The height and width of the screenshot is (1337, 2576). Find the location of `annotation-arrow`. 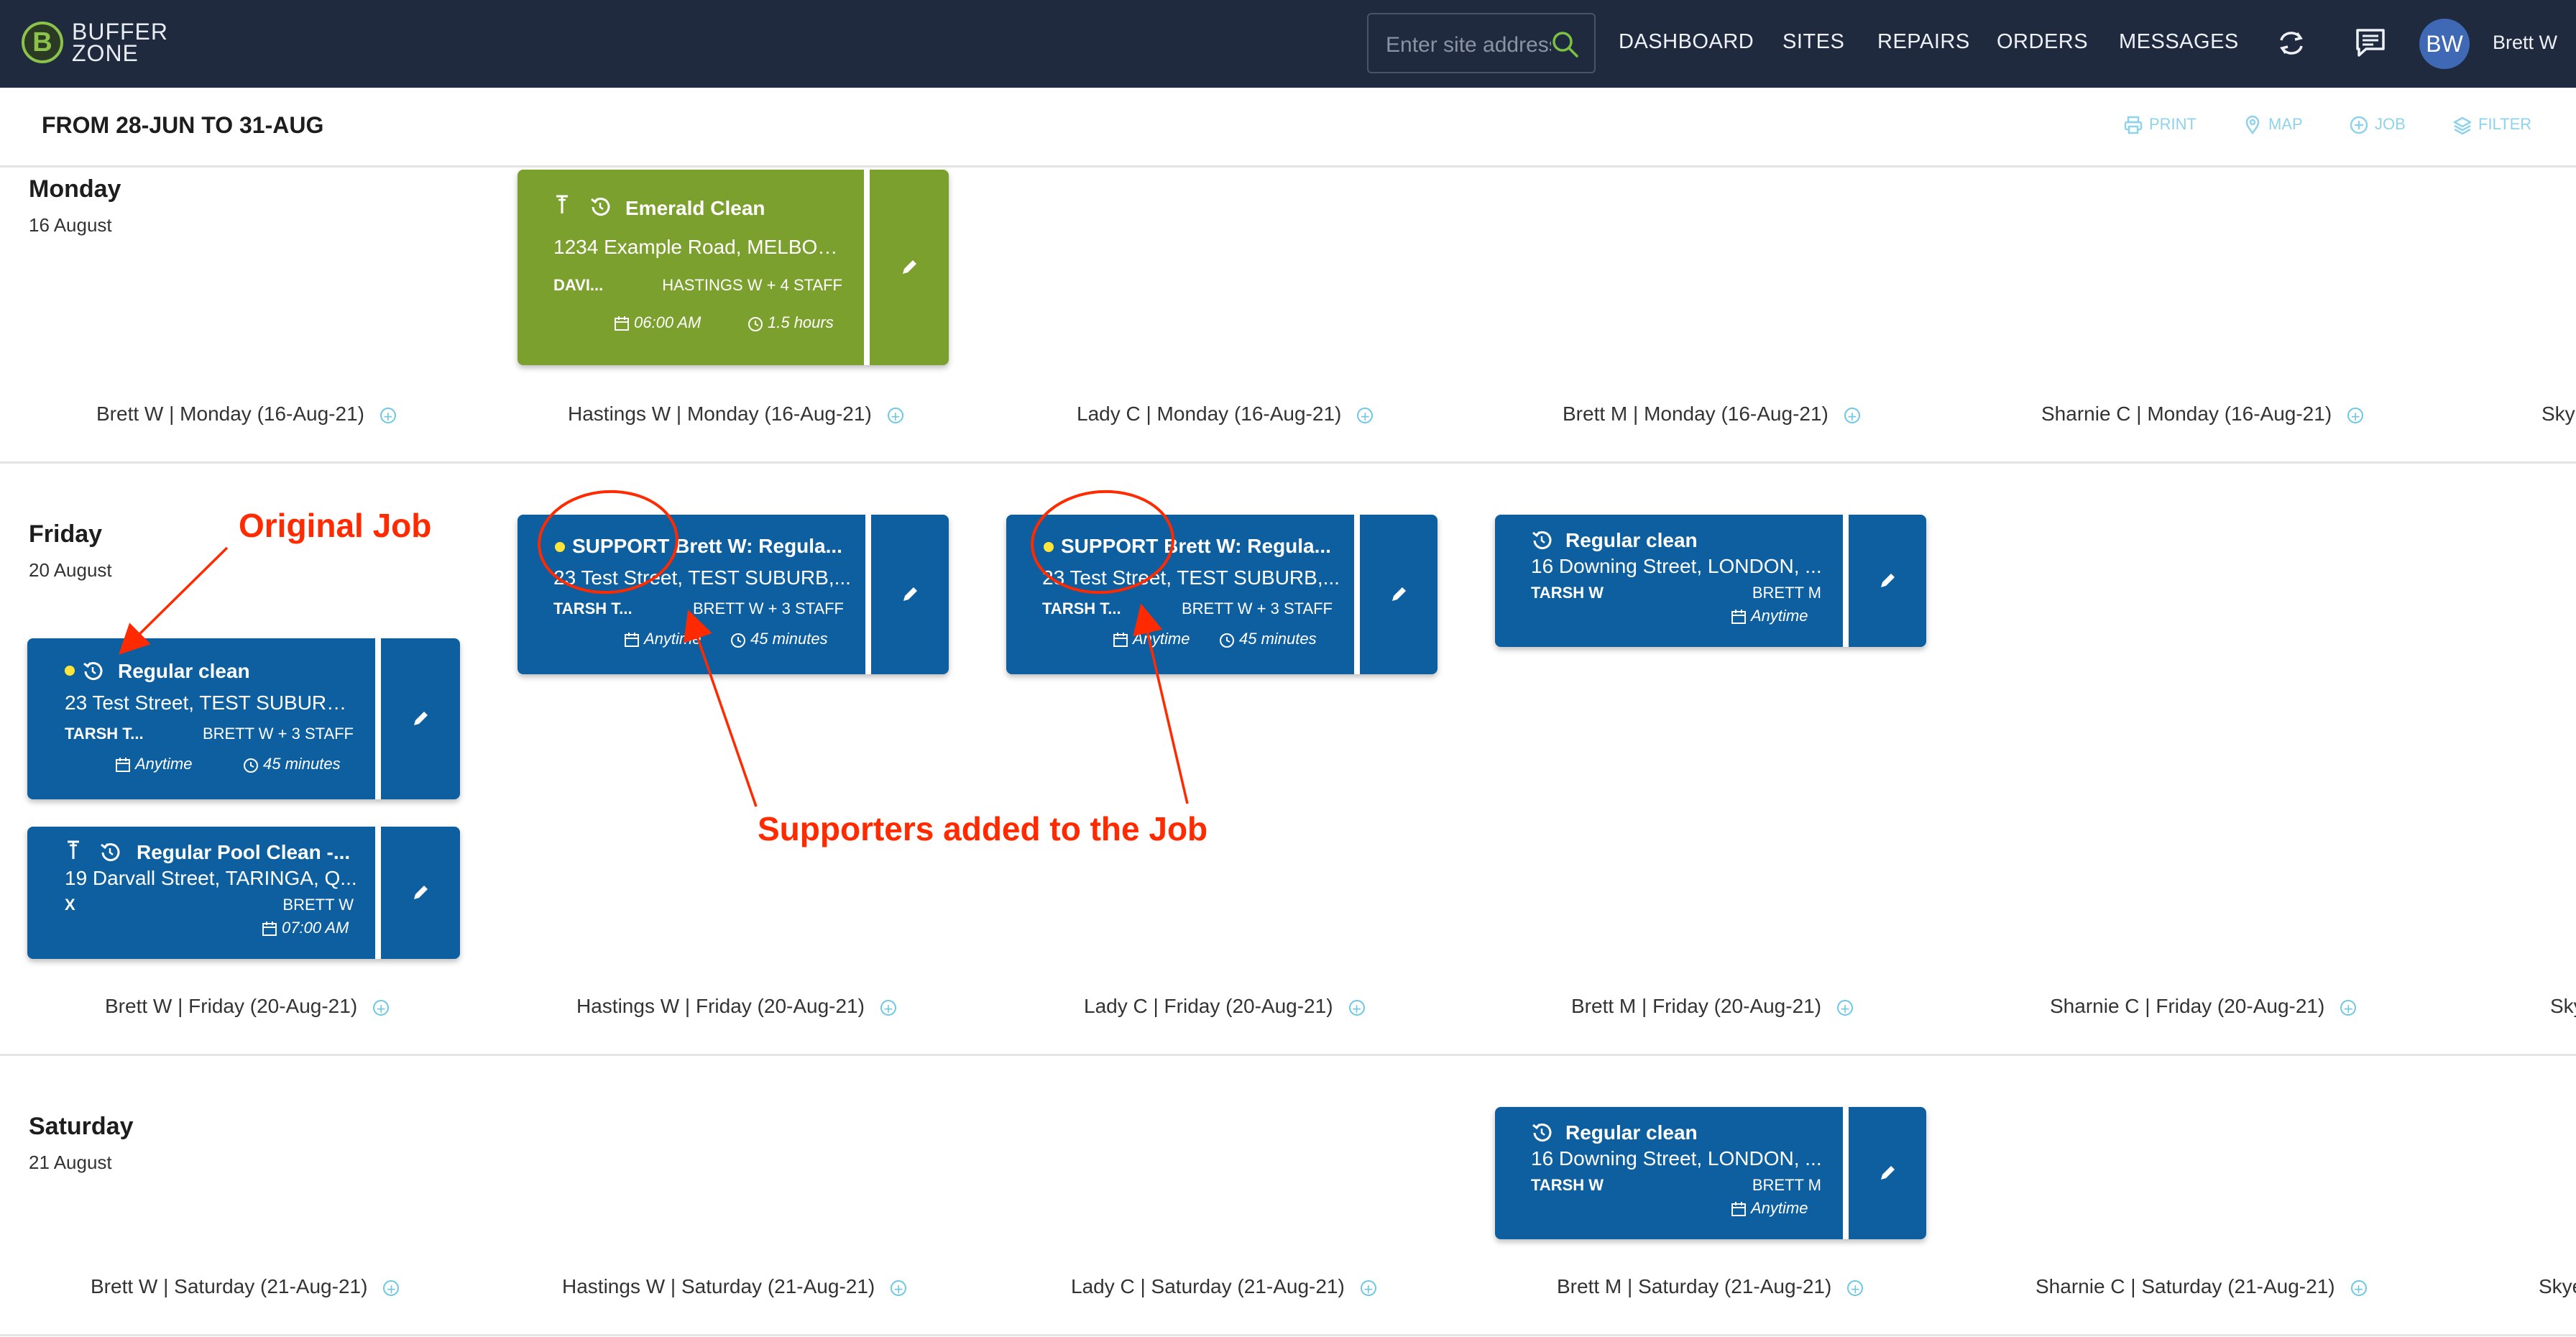

annotation-arrow is located at coordinates (174, 600).